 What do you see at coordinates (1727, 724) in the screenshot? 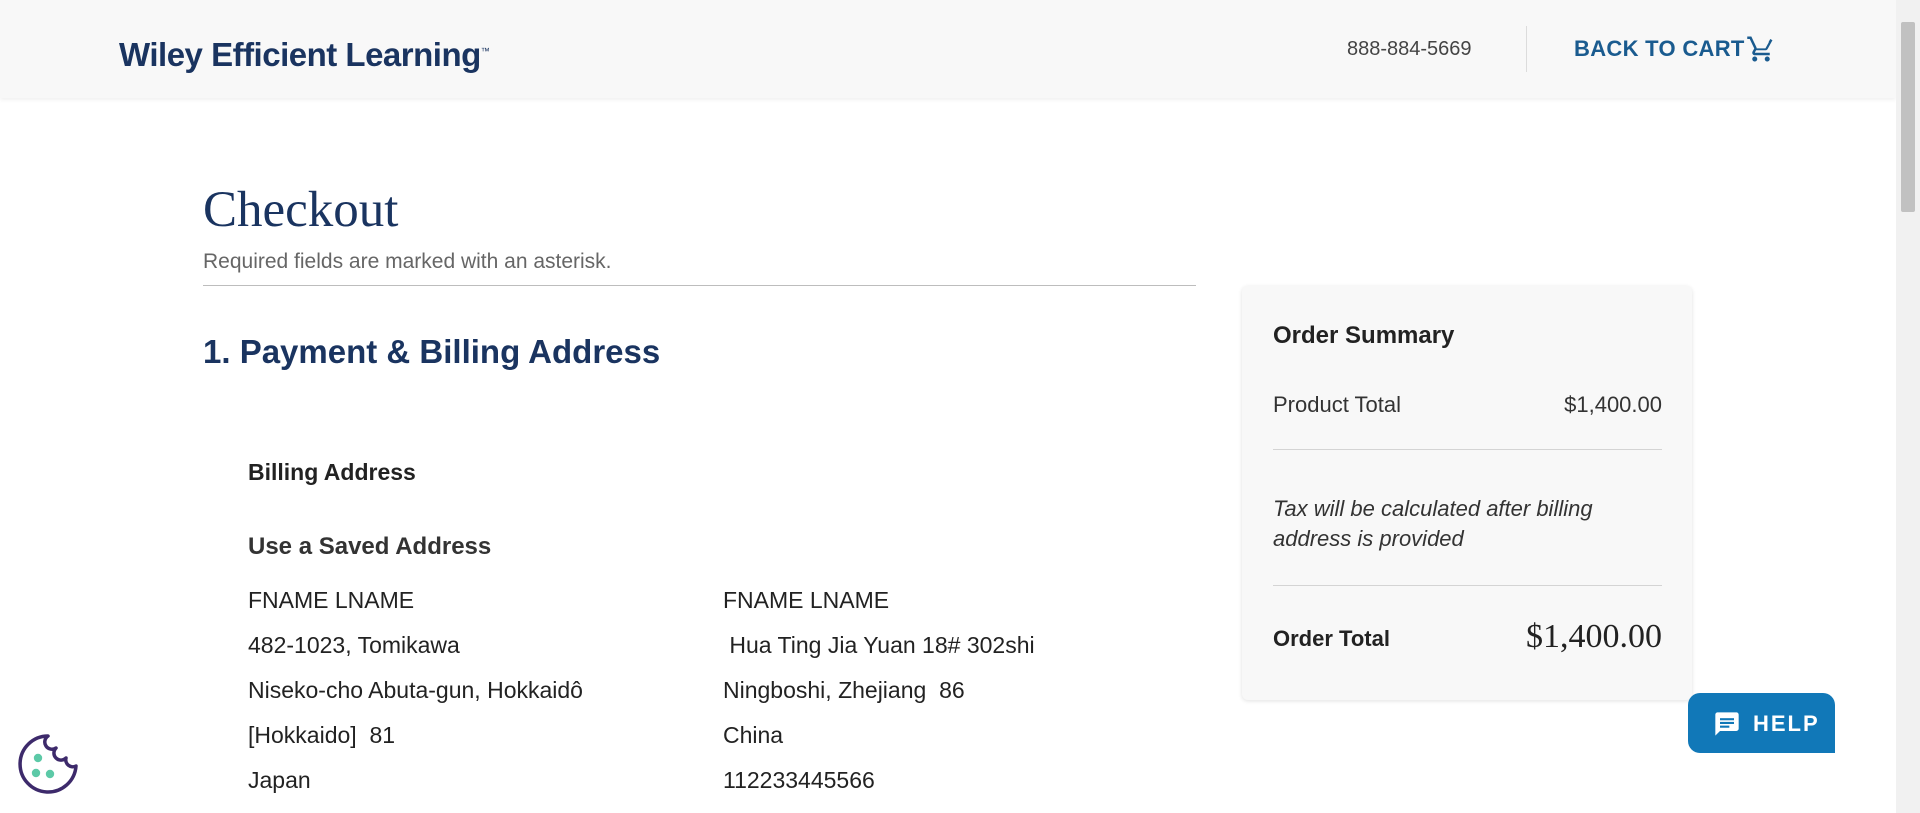
I see `chat-icon` at bounding box center [1727, 724].